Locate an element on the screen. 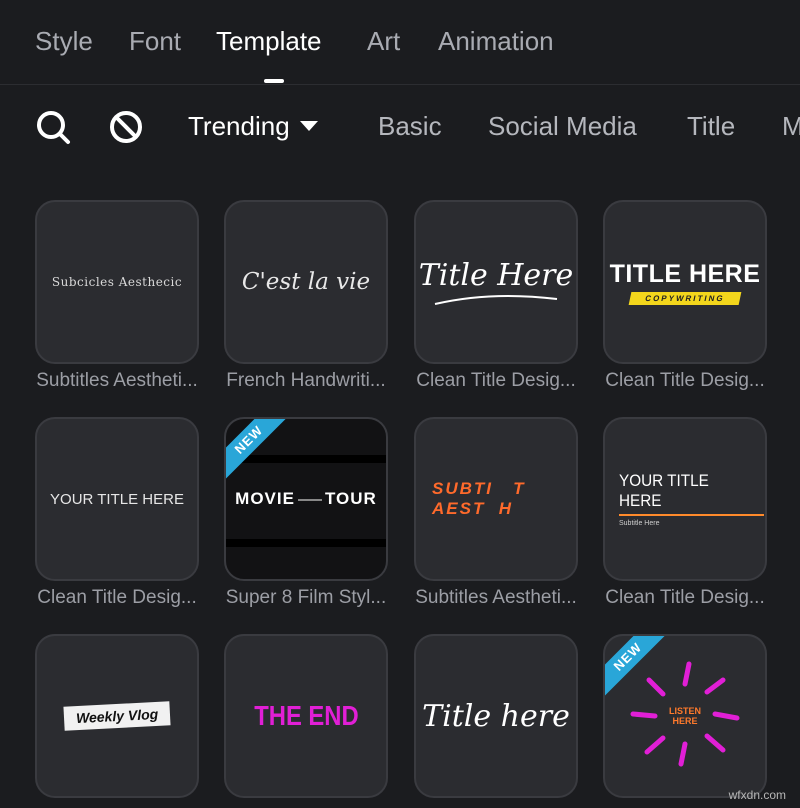 Image resolution: width=800 pixels, height=808 pixels. template-thumbnail: SUBTI T AEST H is located at coordinates (496, 499).